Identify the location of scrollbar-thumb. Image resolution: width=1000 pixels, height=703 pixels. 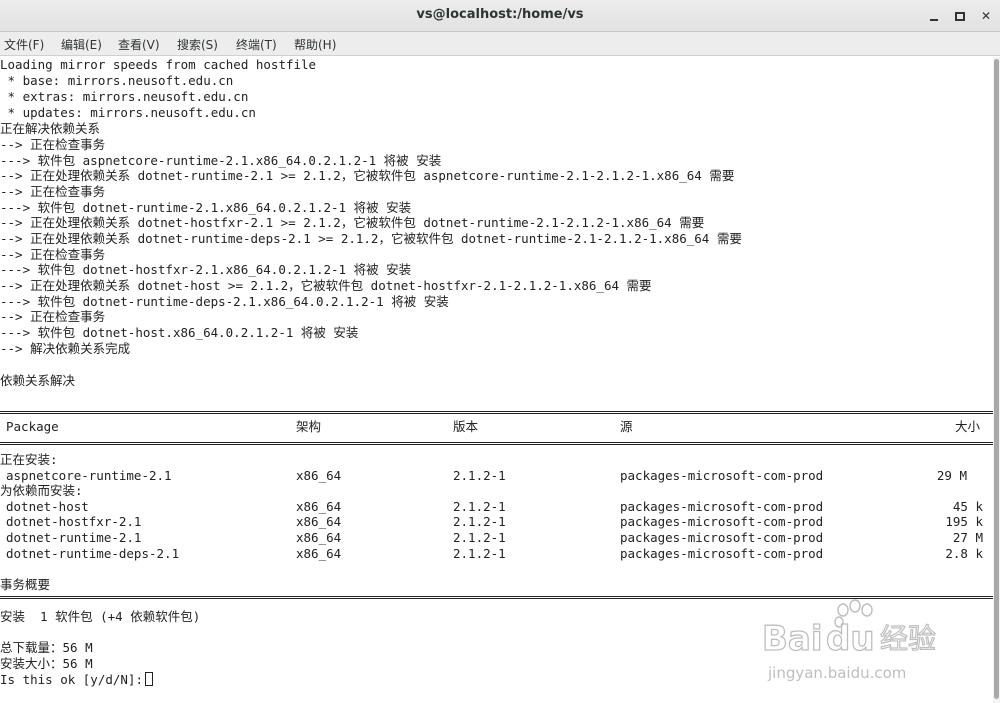
(996, 379).